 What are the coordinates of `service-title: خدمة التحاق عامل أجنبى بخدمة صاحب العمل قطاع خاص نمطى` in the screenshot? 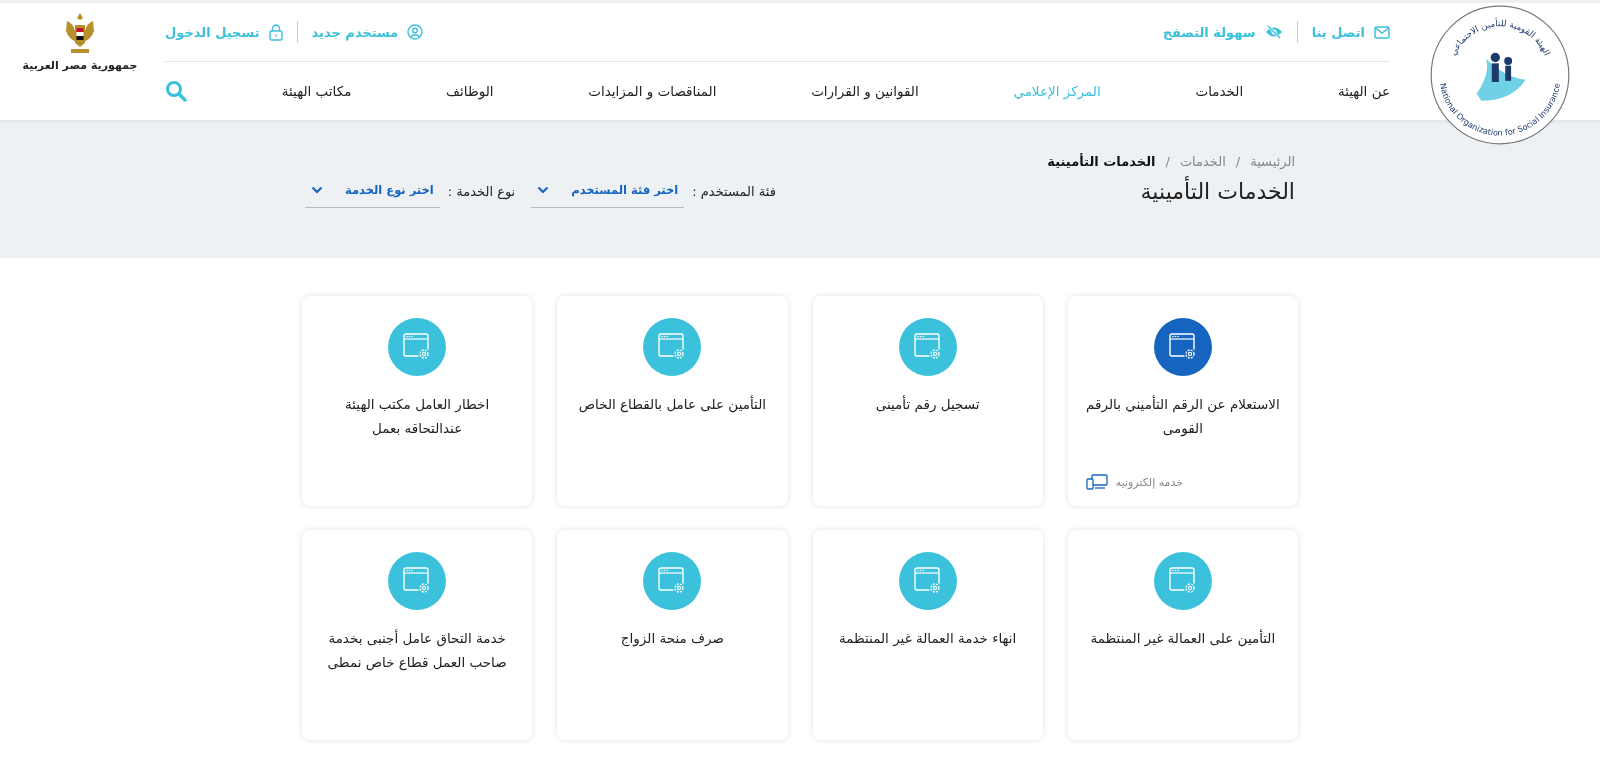 It's located at (417, 650).